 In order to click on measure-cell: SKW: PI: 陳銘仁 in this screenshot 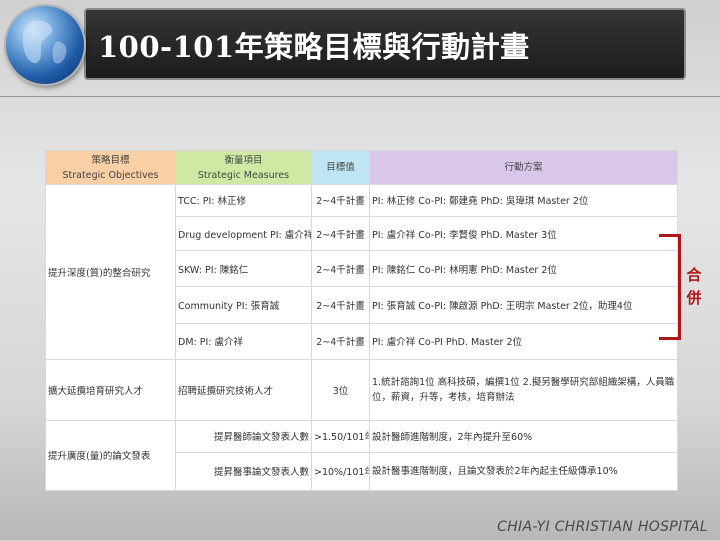, I will do `click(243, 269)`.